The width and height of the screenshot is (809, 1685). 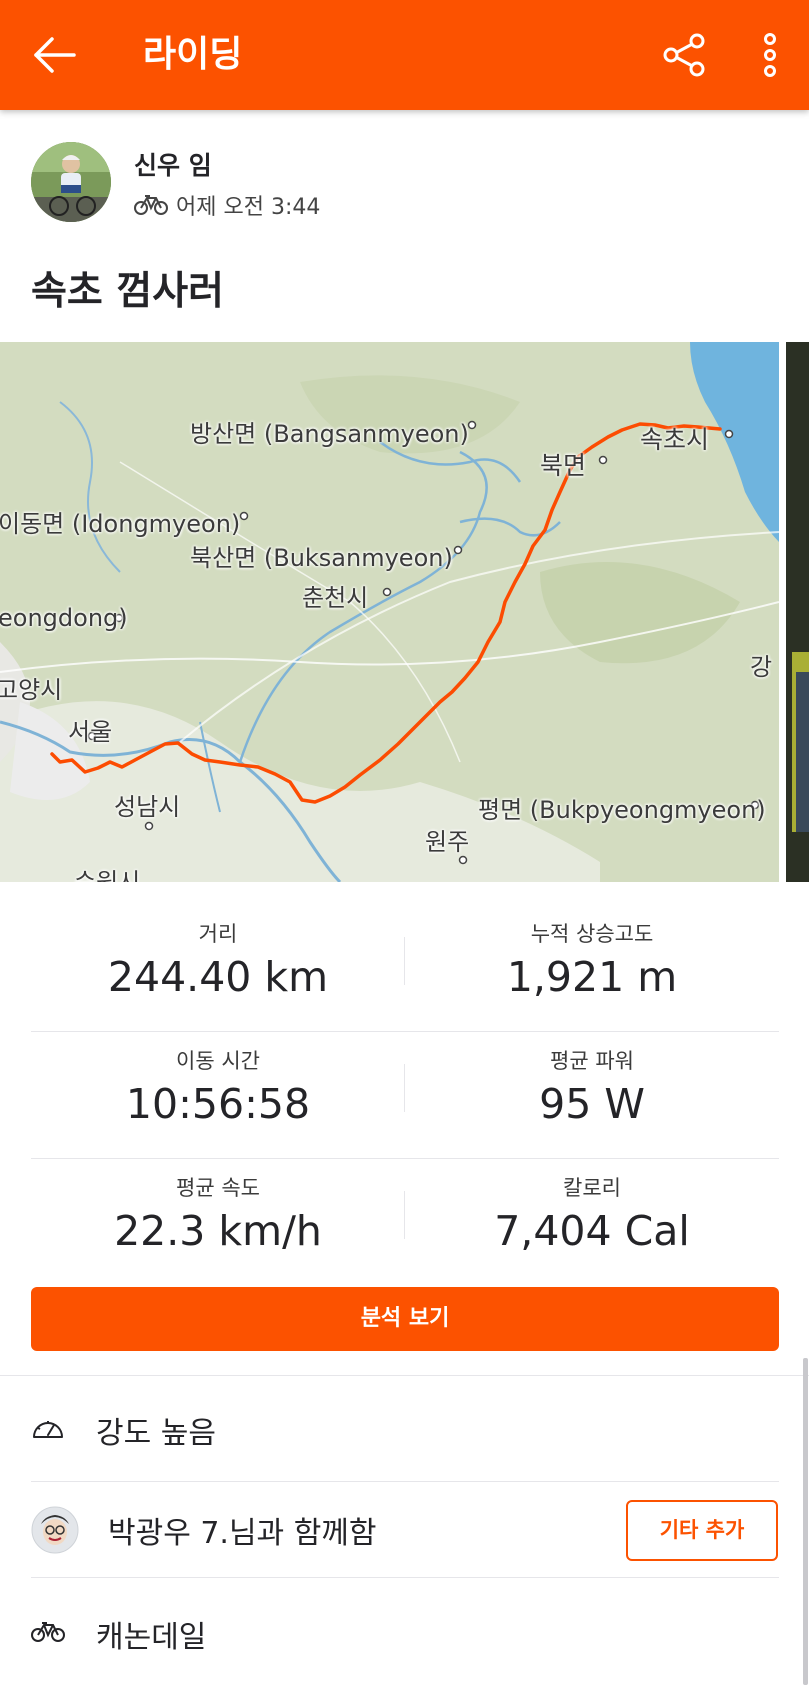 What do you see at coordinates (321, 558) in the screenshot?
I see `map-label-buksan: 북산면 (Buksanmyeon)` at bounding box center [321, 558].